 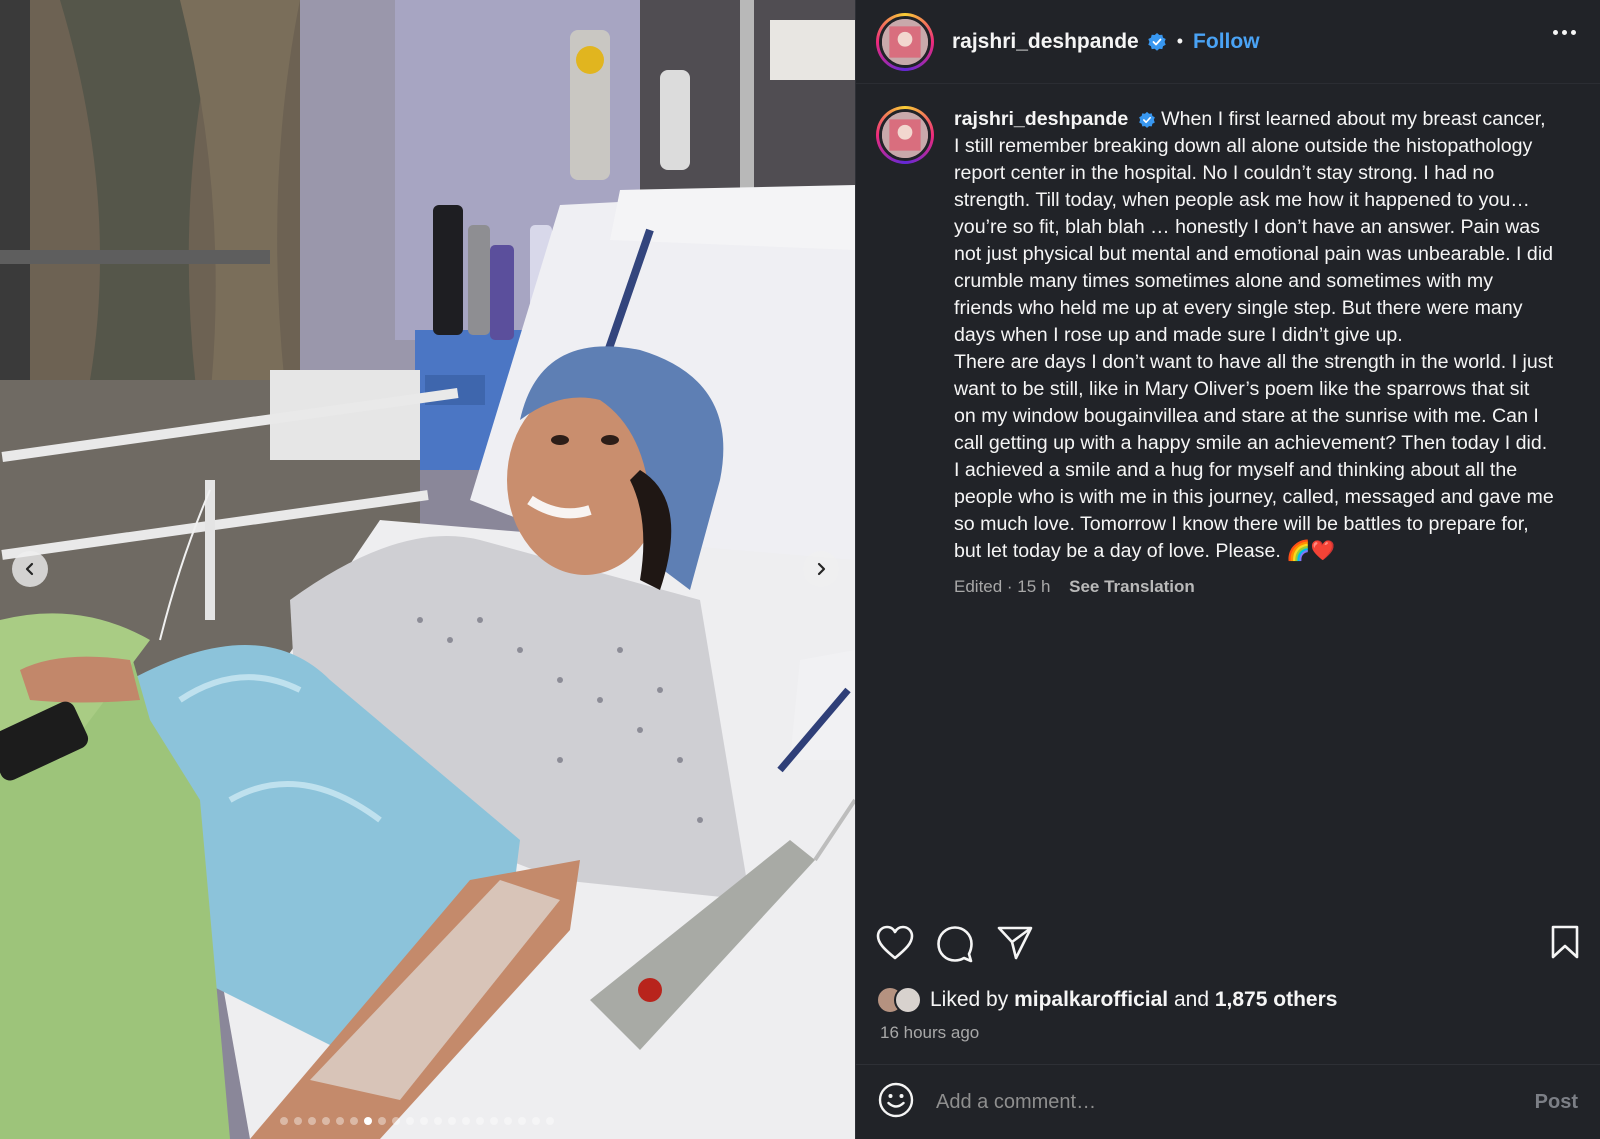 I want to click on comment-input, so click(x=1235, y=1102).